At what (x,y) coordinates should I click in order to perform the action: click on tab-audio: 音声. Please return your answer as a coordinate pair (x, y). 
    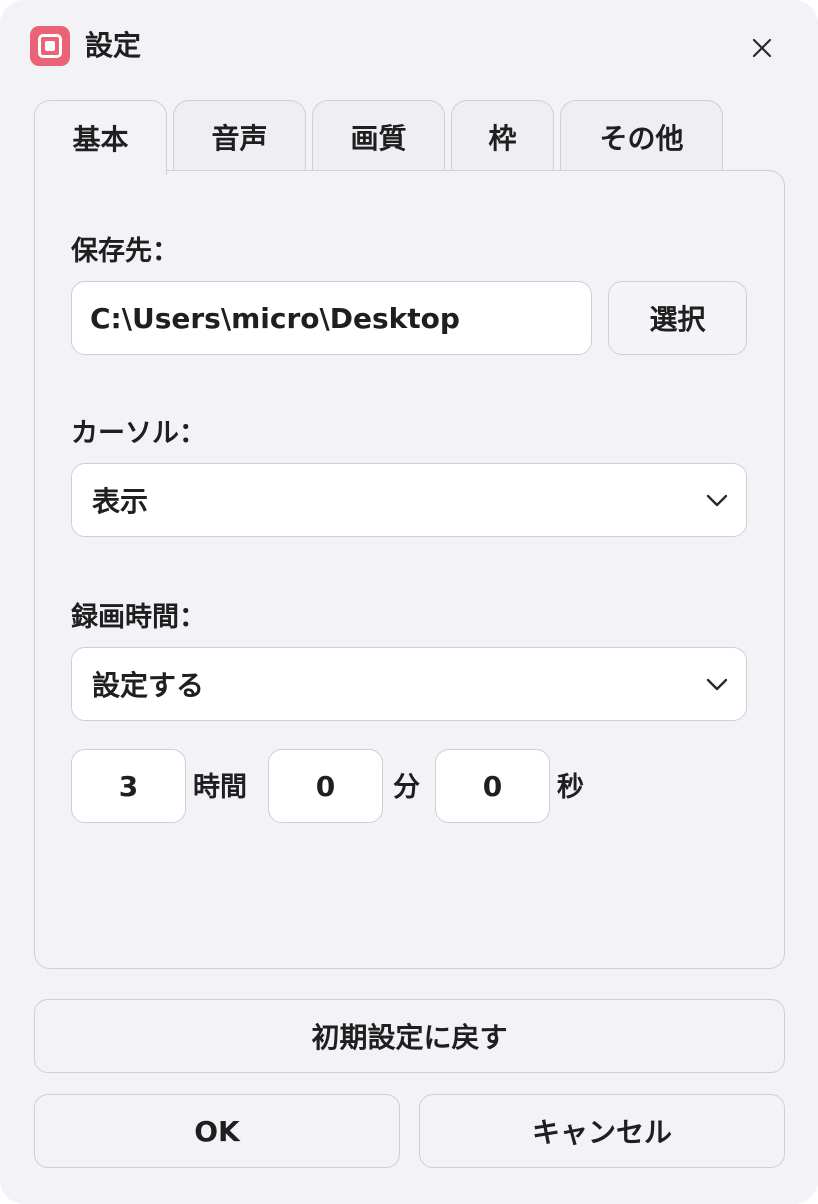
    Looking at the image, I should click on (239, 136).